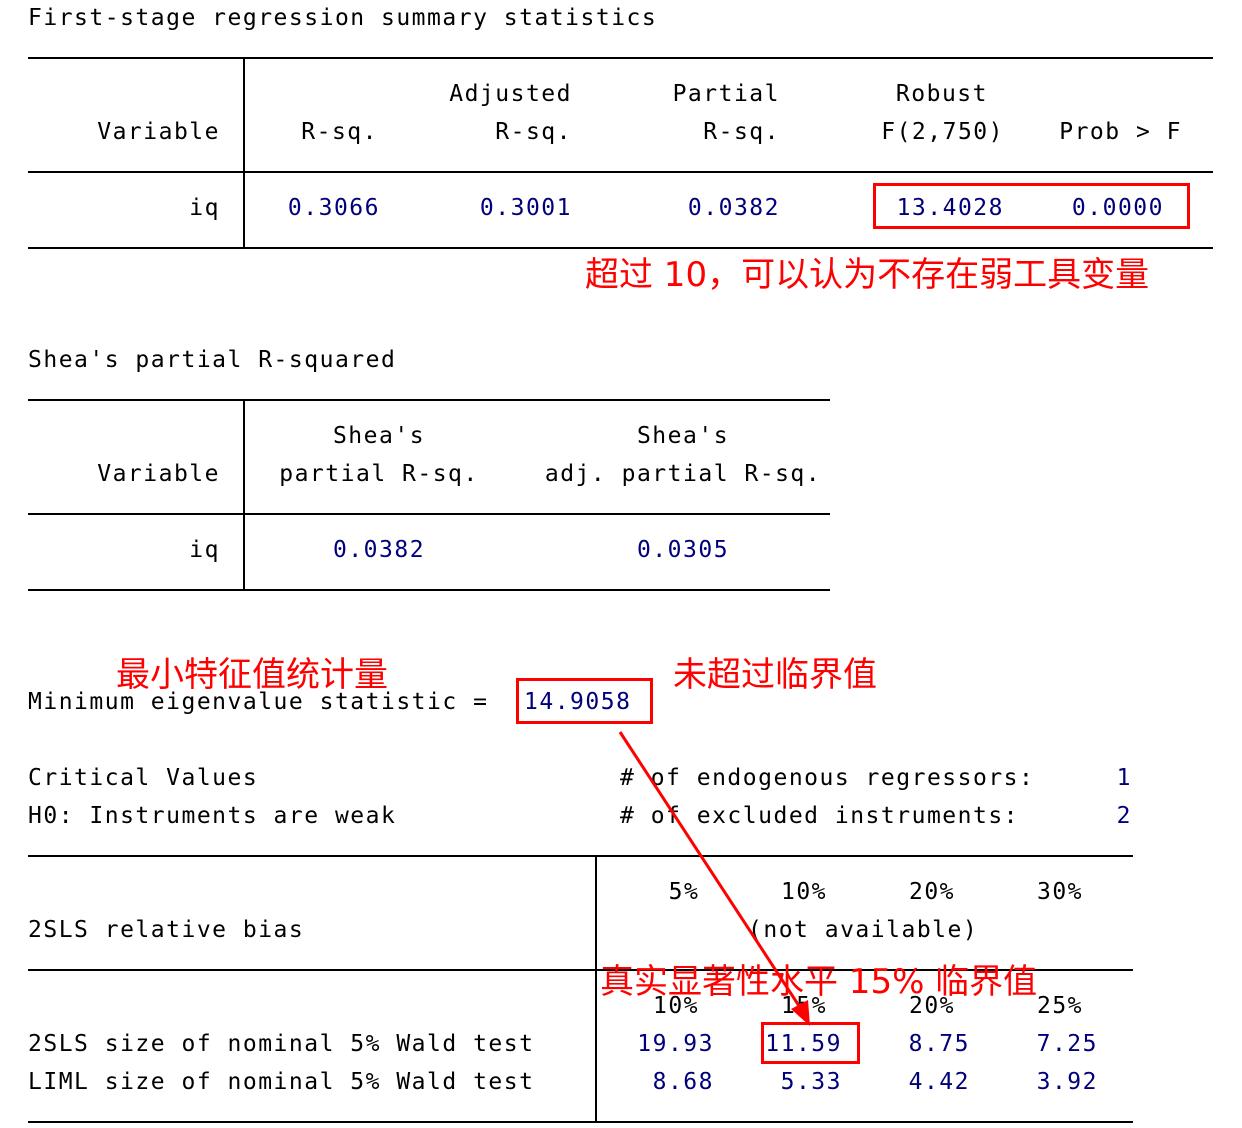 This screenshot has height=1128, width=1242. Describe the element at coordinates (684, 892) in the screenshot. I see `bias-level-5: 5%` at that location.